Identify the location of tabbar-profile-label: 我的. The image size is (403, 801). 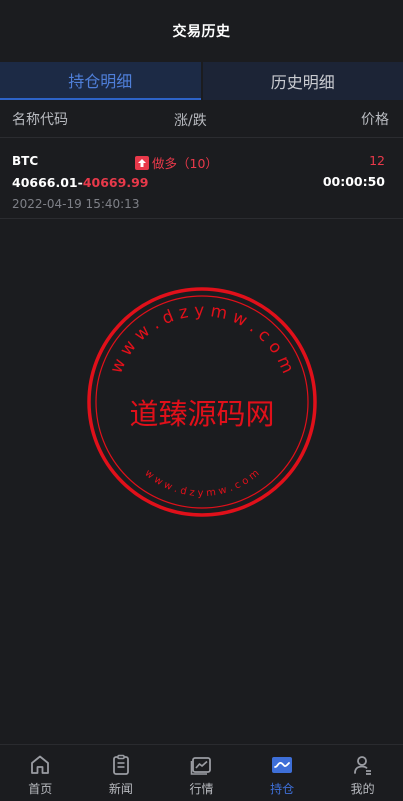
(362, 789).